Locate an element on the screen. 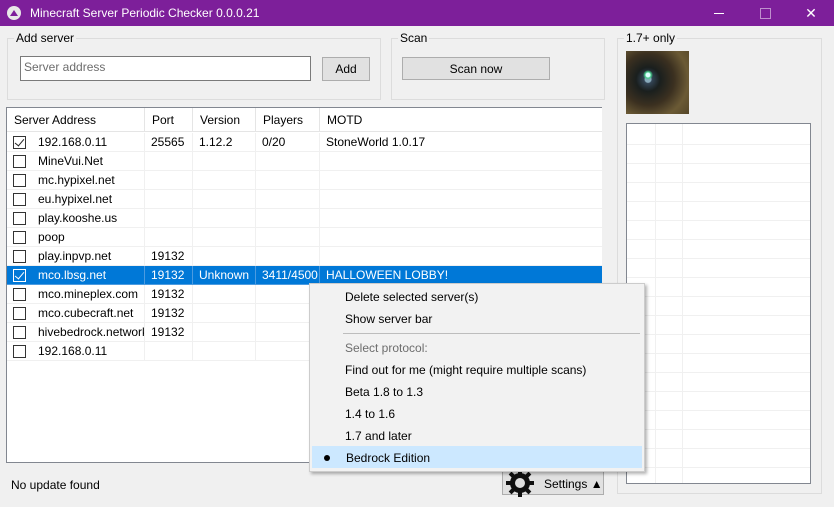  cell-address: play.kooshe.us is located at coordinates (76, 218).